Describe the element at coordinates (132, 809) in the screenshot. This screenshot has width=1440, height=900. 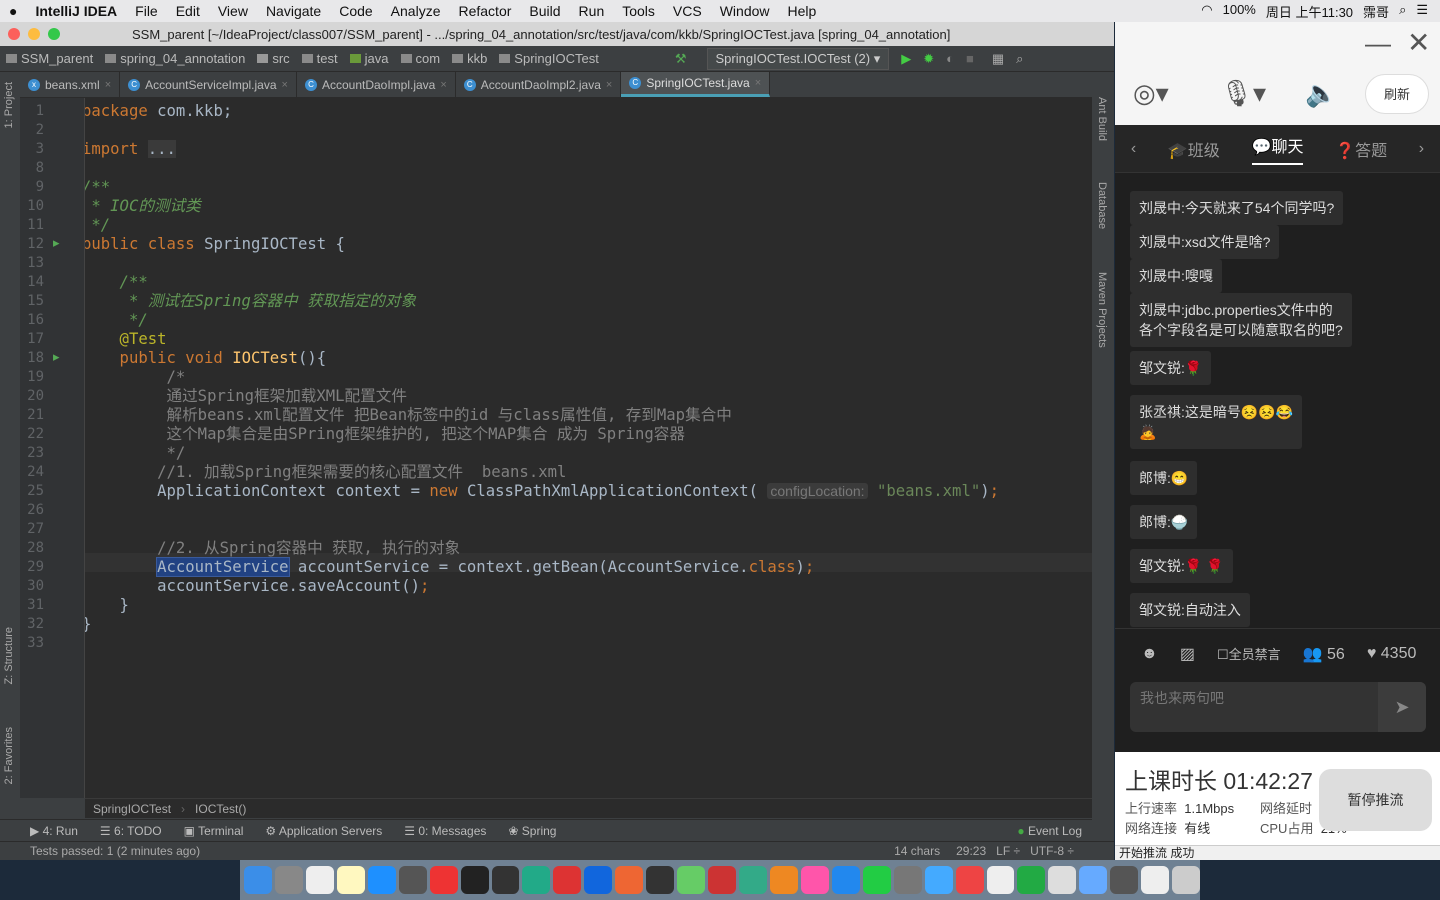
I see `breadcrumb-class: SpringIOCTest` at that location.